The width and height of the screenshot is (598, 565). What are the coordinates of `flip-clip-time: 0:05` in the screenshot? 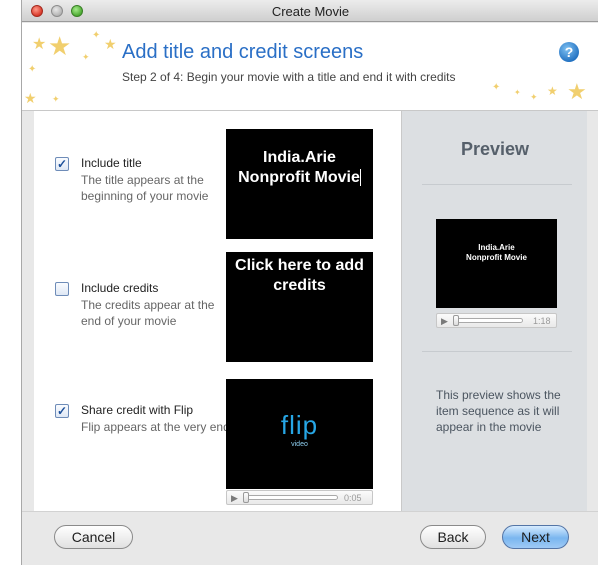 It's located at (353, 498).